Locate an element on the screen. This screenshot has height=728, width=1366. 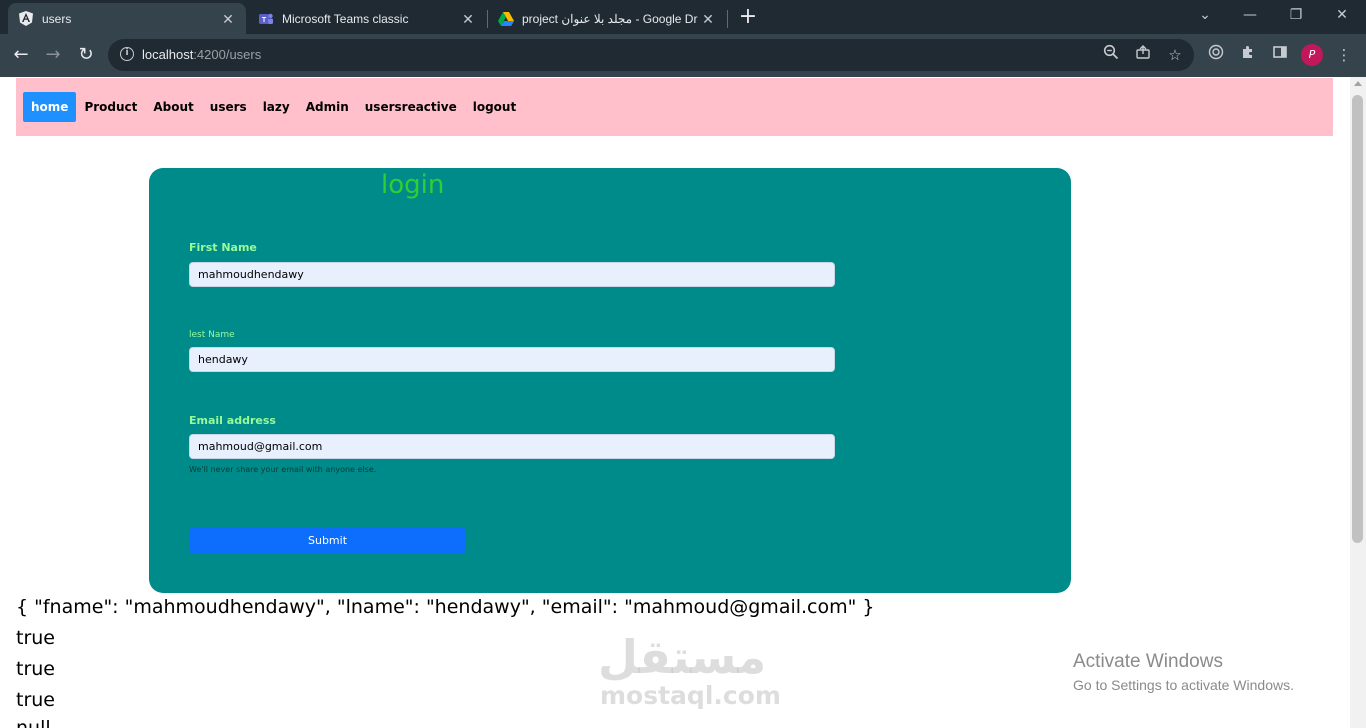
nav-users: users is located at coordinates (228, 107).